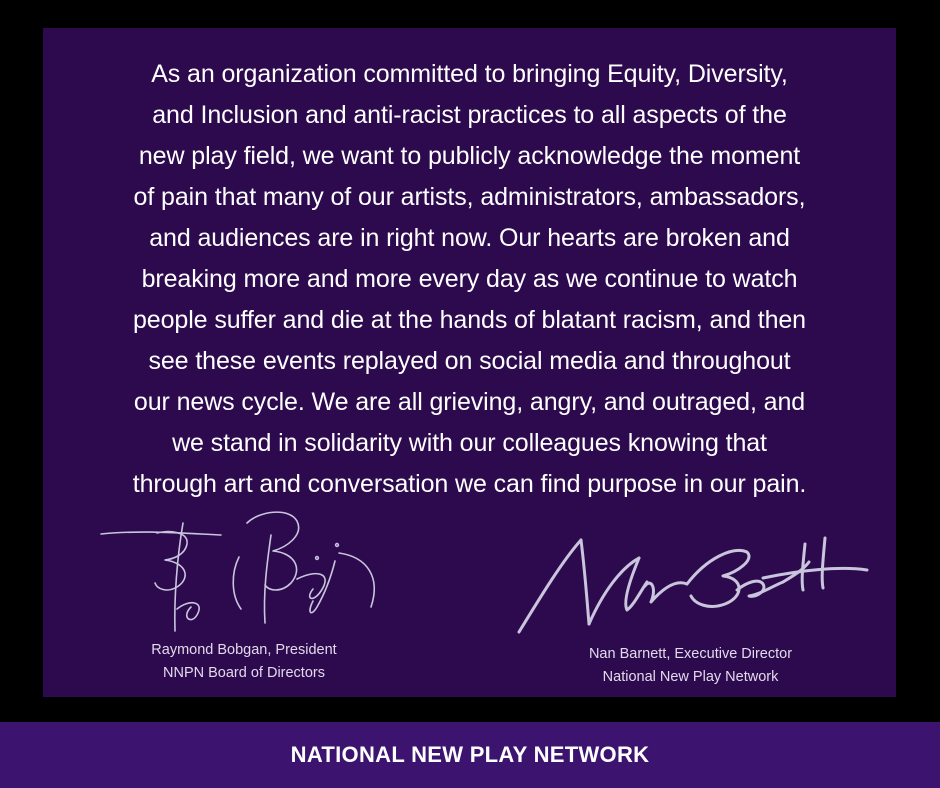 The height and width of the screenshot is (788, 940). What do you see at coordinates (690, 677) in the screenshot?
I see `signer-organization: National New Play Network` at bounding box center [690, 677].